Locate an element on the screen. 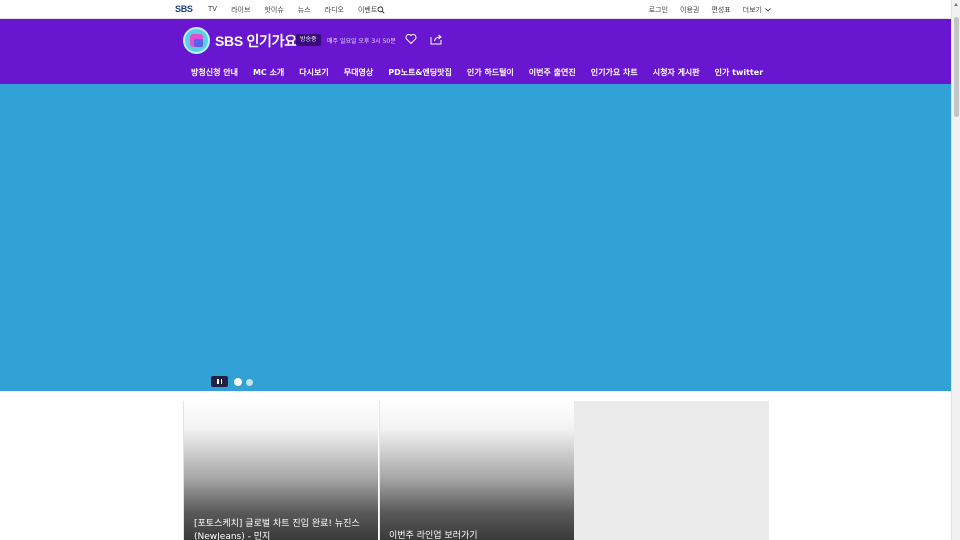 Image resolution: width=960 pixels, height=540 pixels. more-label: 더보기 is located at coordinates (752, 10).